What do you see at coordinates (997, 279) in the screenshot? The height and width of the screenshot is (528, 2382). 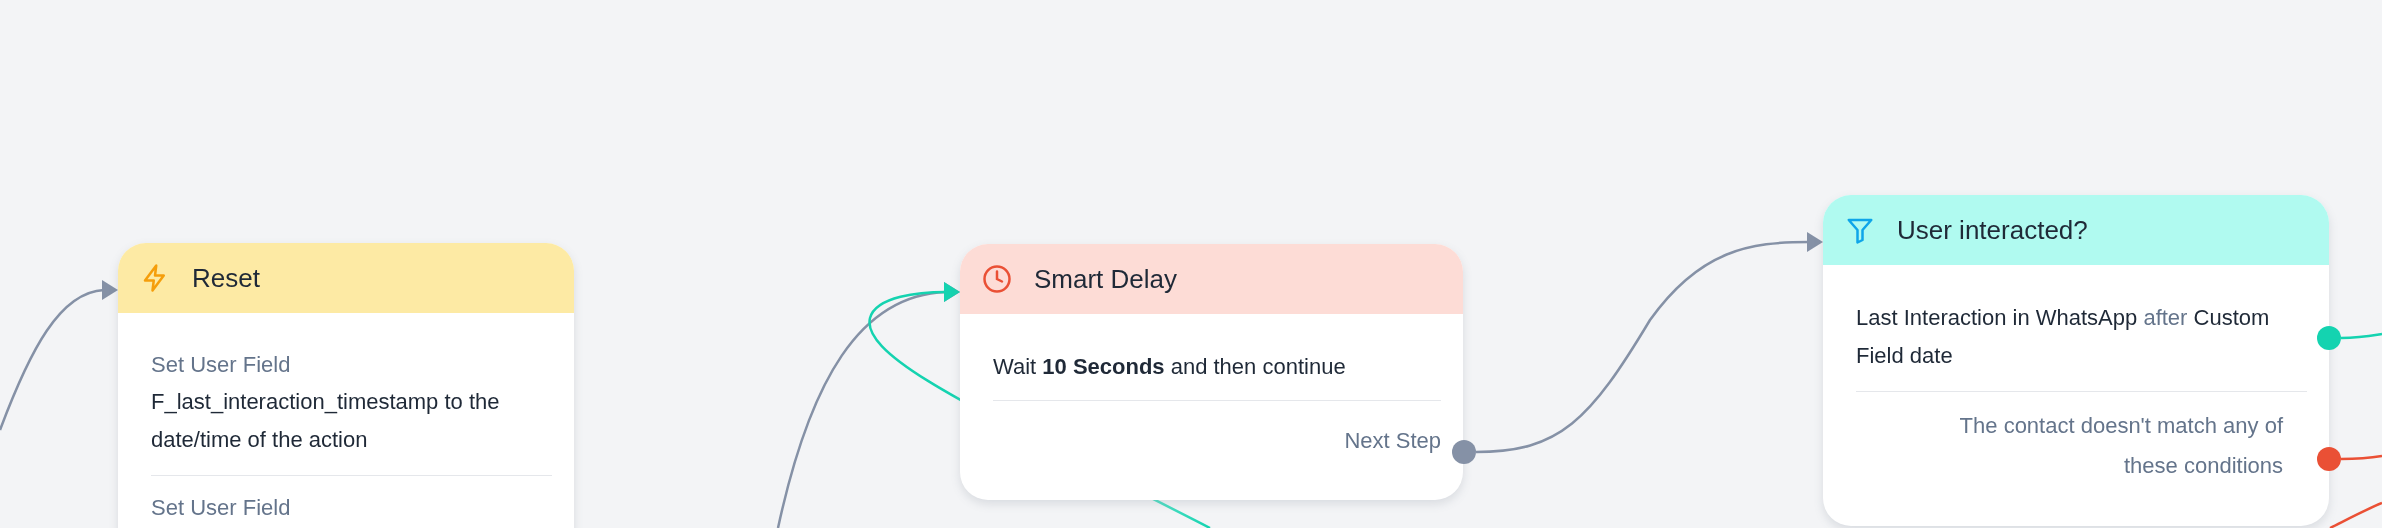 I see `clock-icon` at bounding box center [997, 279].